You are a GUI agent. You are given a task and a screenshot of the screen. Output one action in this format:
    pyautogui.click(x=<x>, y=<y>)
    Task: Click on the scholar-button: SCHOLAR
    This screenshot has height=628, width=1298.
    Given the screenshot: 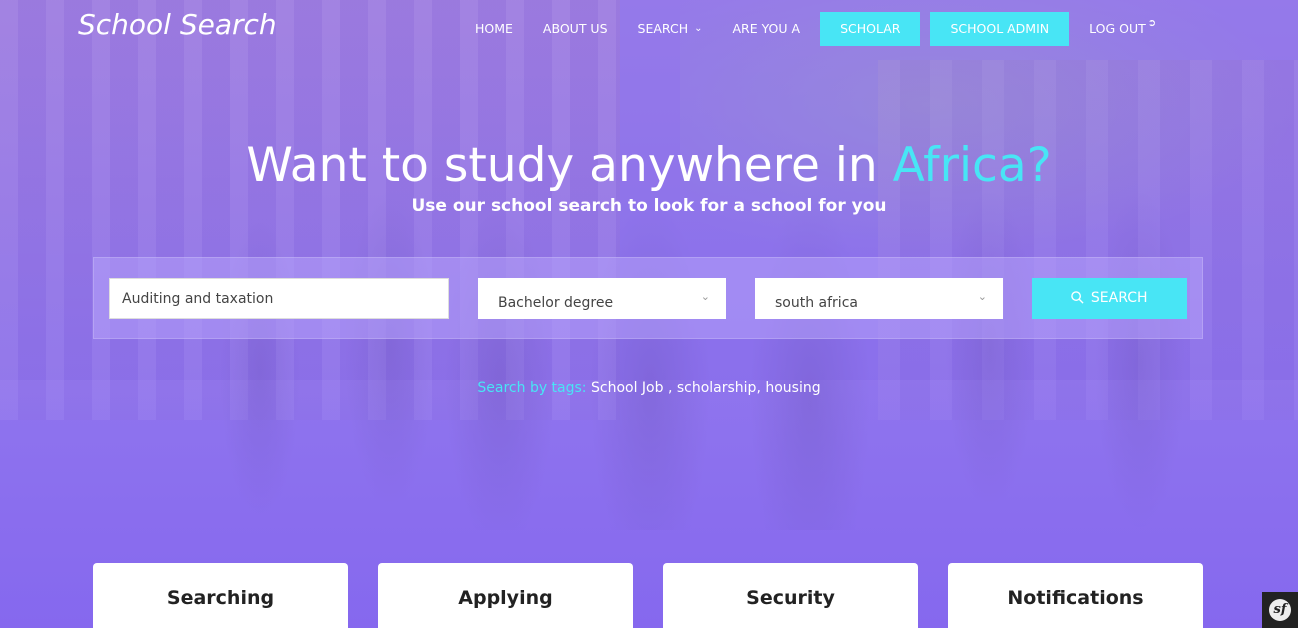 What is the action you would take?
    pyautogui.click(x=870, y=29)
    